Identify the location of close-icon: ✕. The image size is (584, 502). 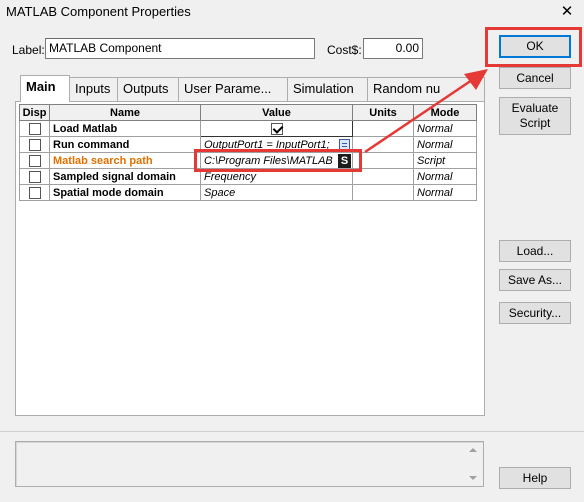
(567, 12).